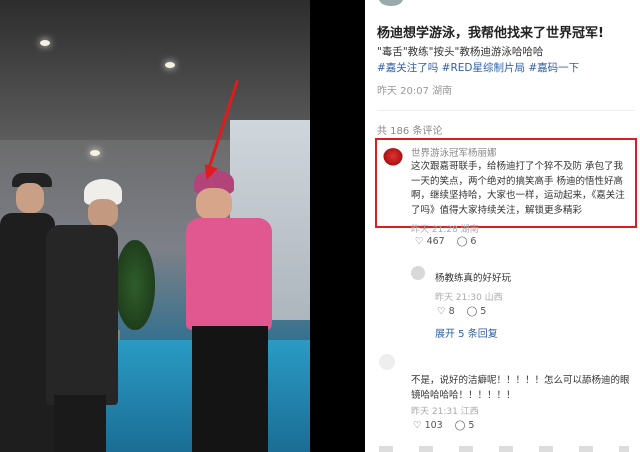 Image resolution: width=640 pixels, height=452 pixels. I want to click on comment-count: 共 186 条评论, so click(410, 131).